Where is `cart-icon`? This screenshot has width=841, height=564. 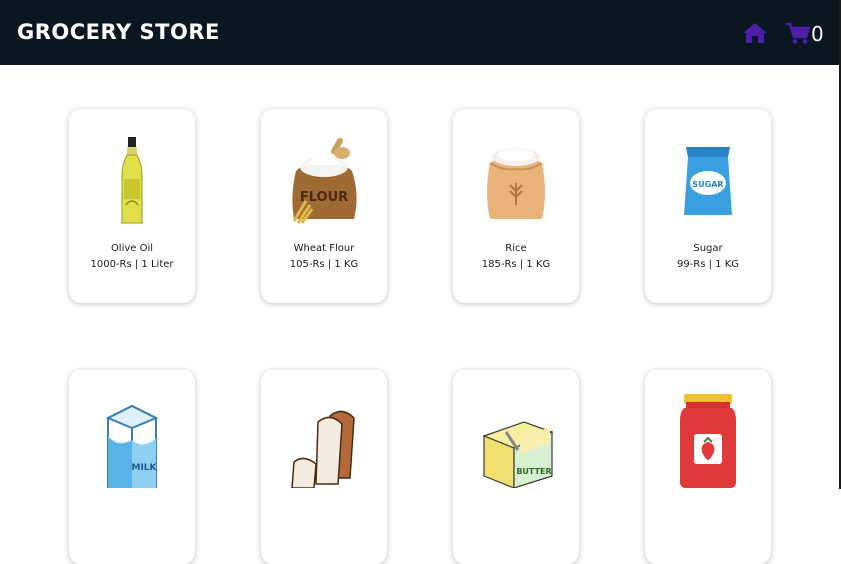 cart-icon is located at coordinates (798, 33).